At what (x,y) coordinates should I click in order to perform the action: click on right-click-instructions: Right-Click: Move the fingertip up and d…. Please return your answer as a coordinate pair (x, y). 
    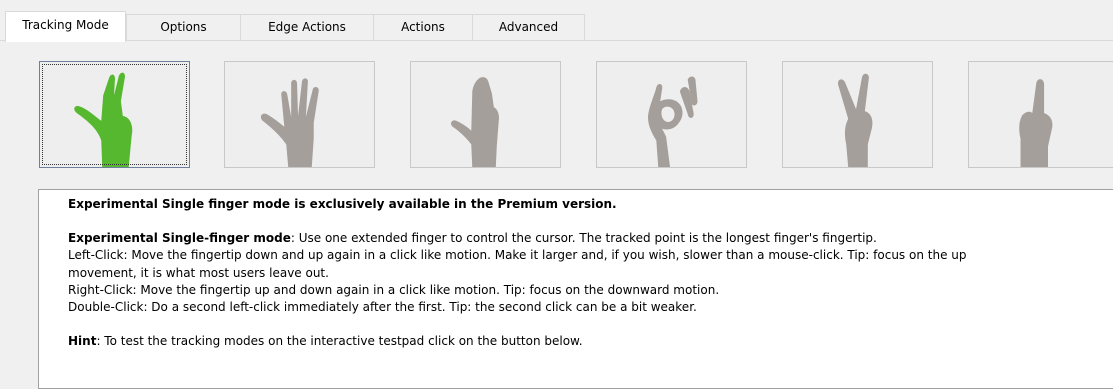
    Looking at the image, I should click on (394, 289).